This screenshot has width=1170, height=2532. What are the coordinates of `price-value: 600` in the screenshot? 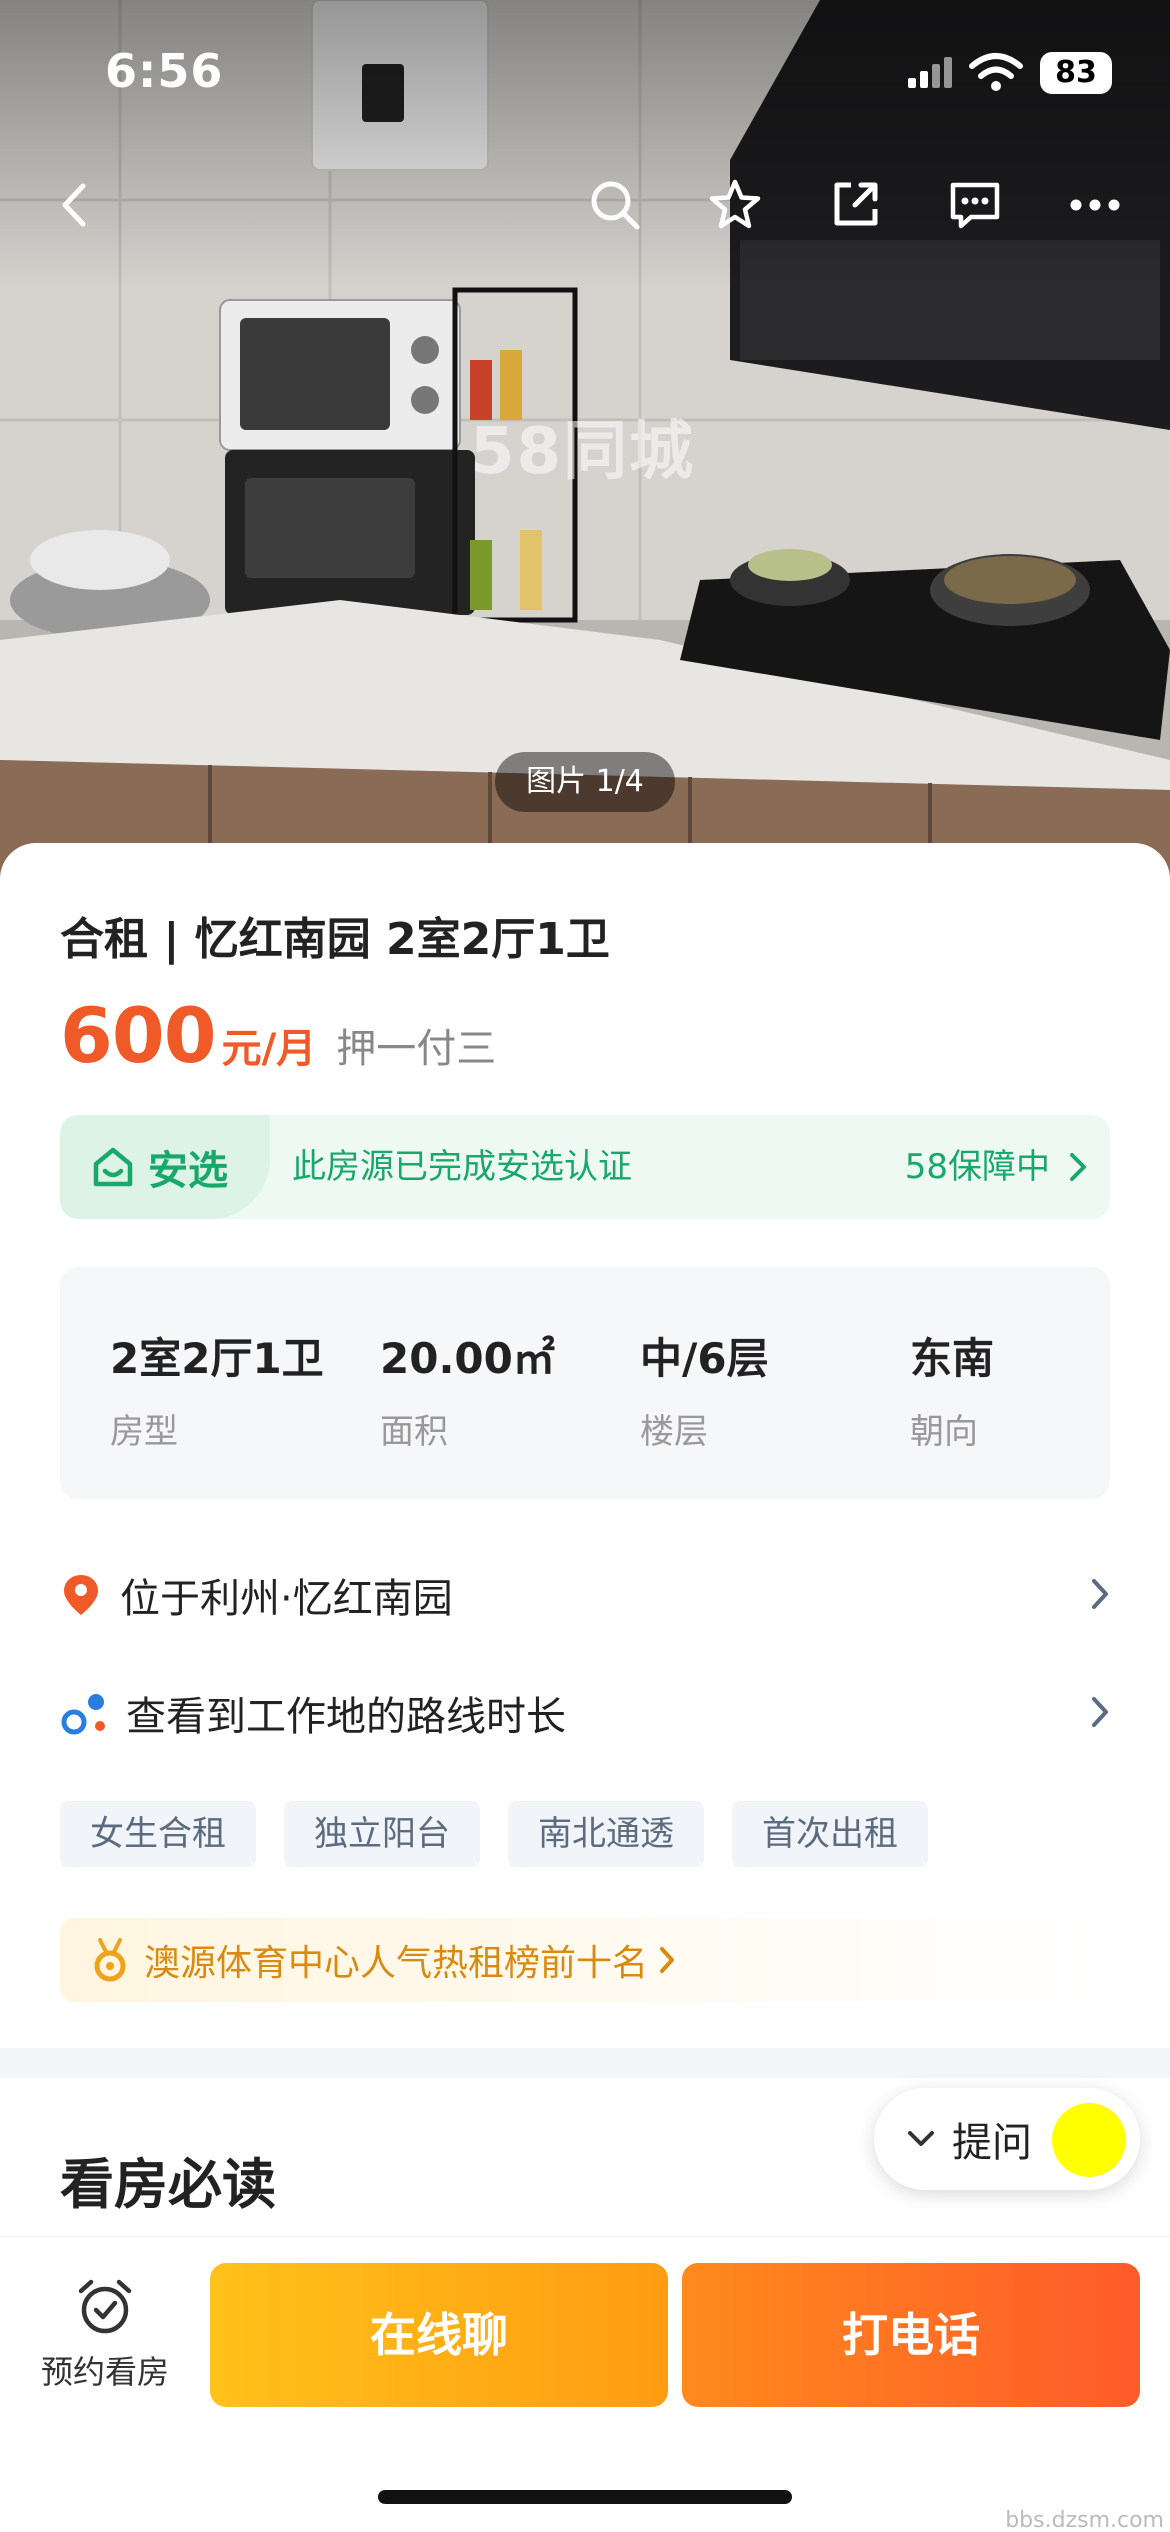 It's located at (138, 1035).